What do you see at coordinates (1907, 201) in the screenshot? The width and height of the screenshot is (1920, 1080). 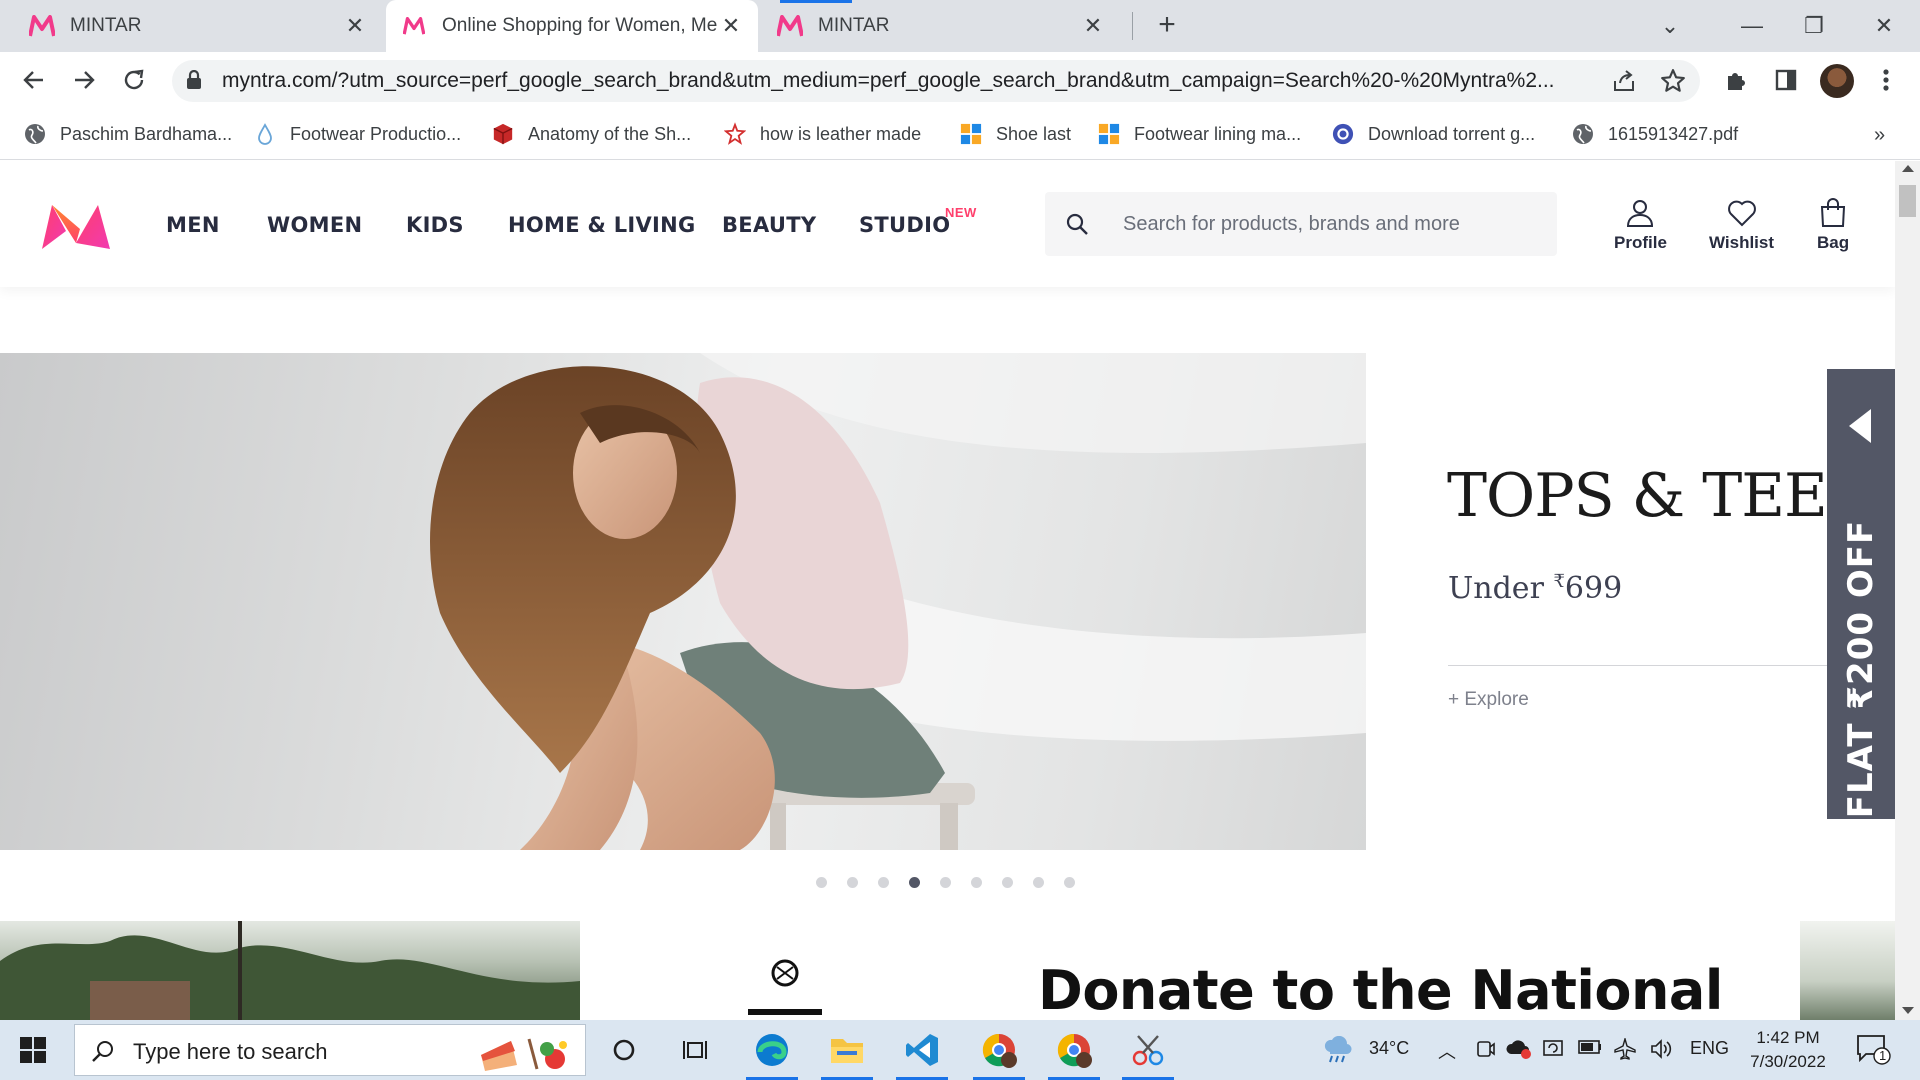 I see `scroll-thumb` at bounding box center [1907, 201].